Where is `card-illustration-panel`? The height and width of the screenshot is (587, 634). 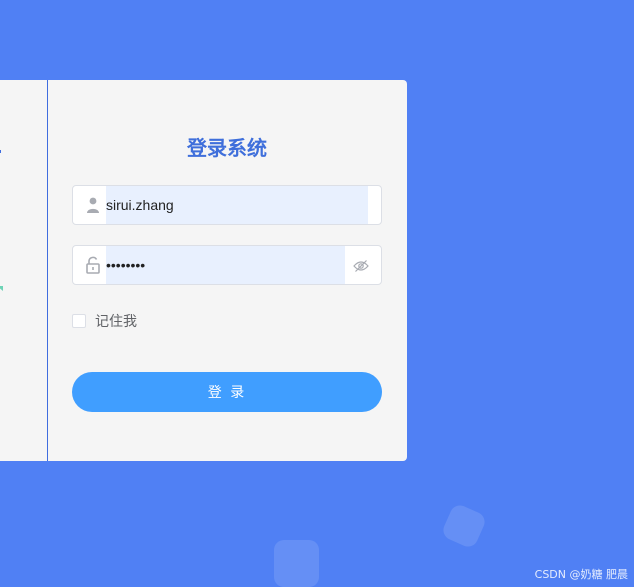
card-illustration-panel is located at coordinates (24, 270).